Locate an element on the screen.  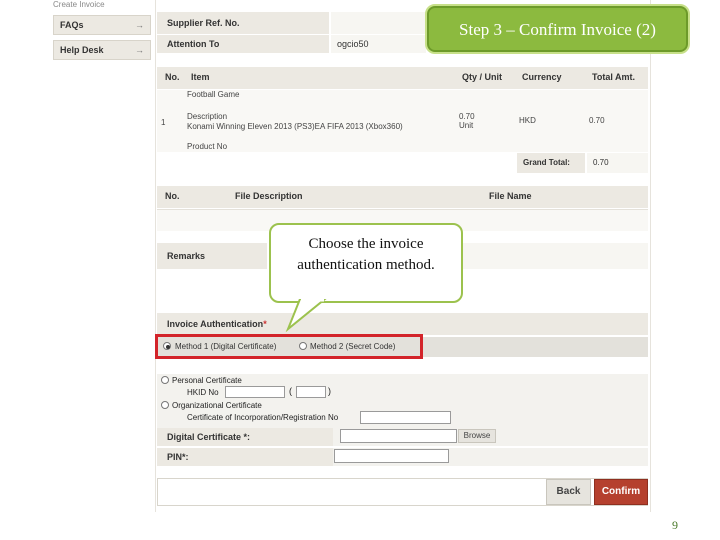
required-mark: * is located at coordinates (265, 324).